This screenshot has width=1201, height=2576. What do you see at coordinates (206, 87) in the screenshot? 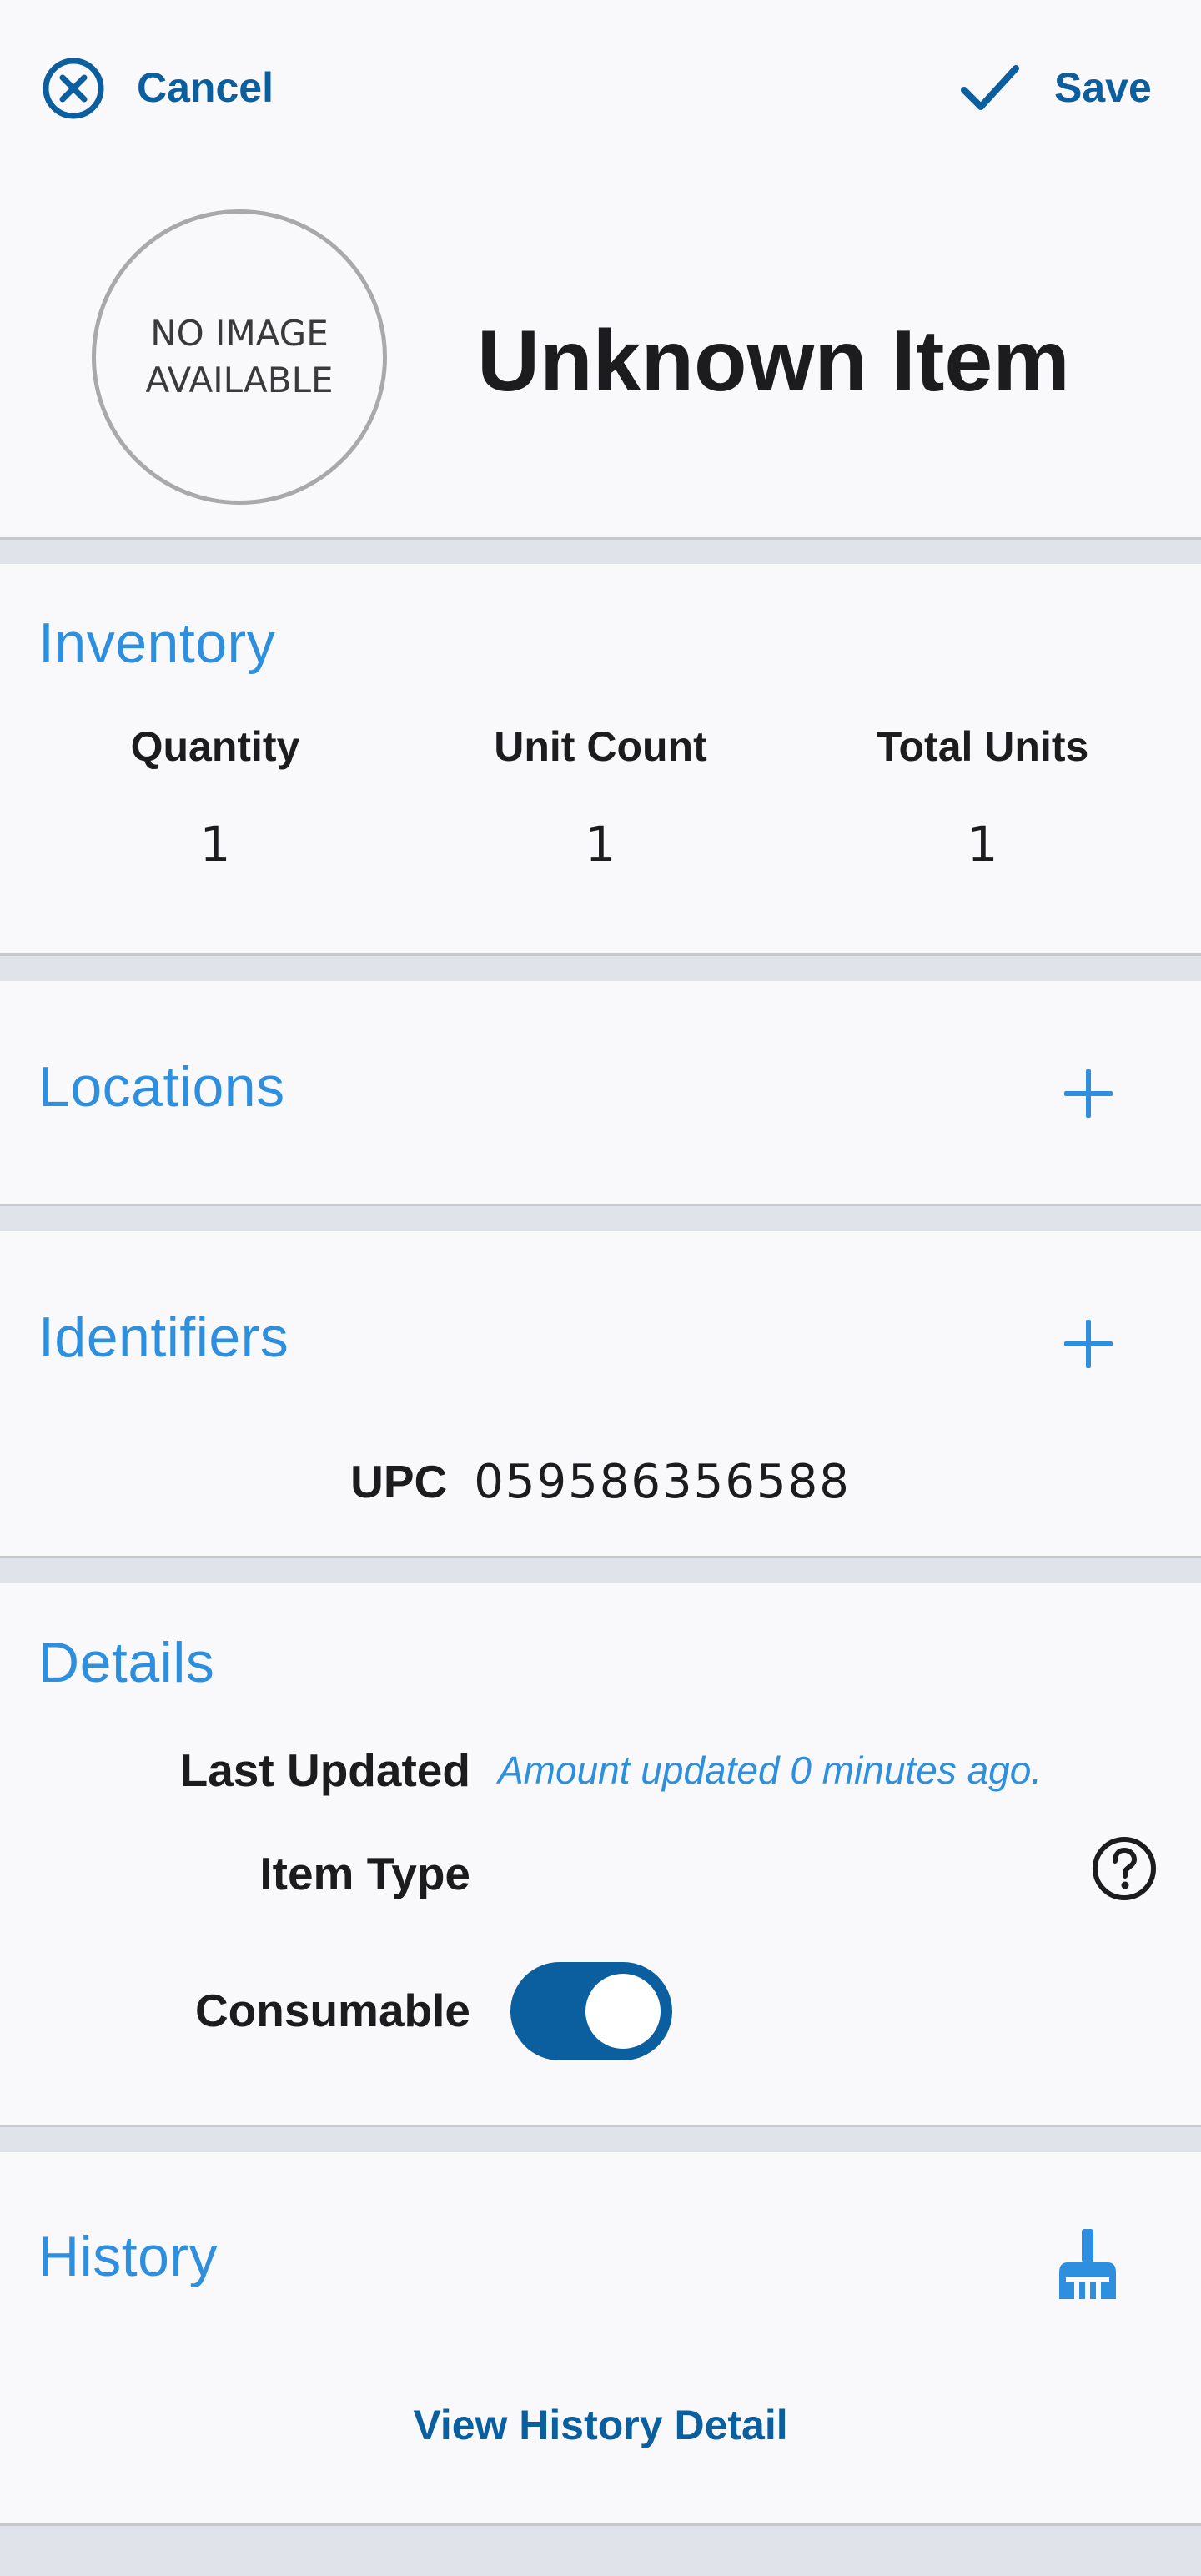
I see `cancel-label: Cancel` at bounding box center [206, 87].